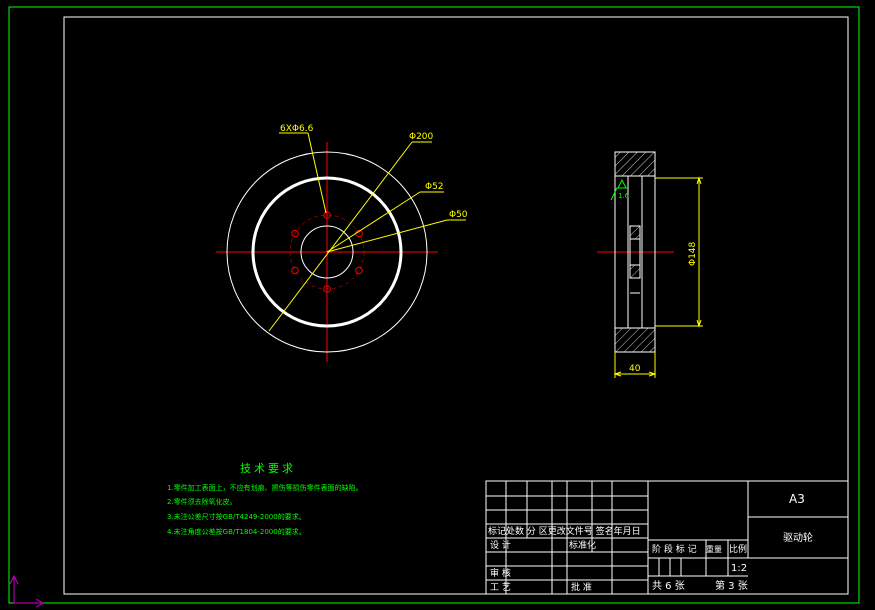  What do you see at coordinates (739, 568) in the screenshot?
I see `scale-value: 1:2` at bounding box center [739, 568].